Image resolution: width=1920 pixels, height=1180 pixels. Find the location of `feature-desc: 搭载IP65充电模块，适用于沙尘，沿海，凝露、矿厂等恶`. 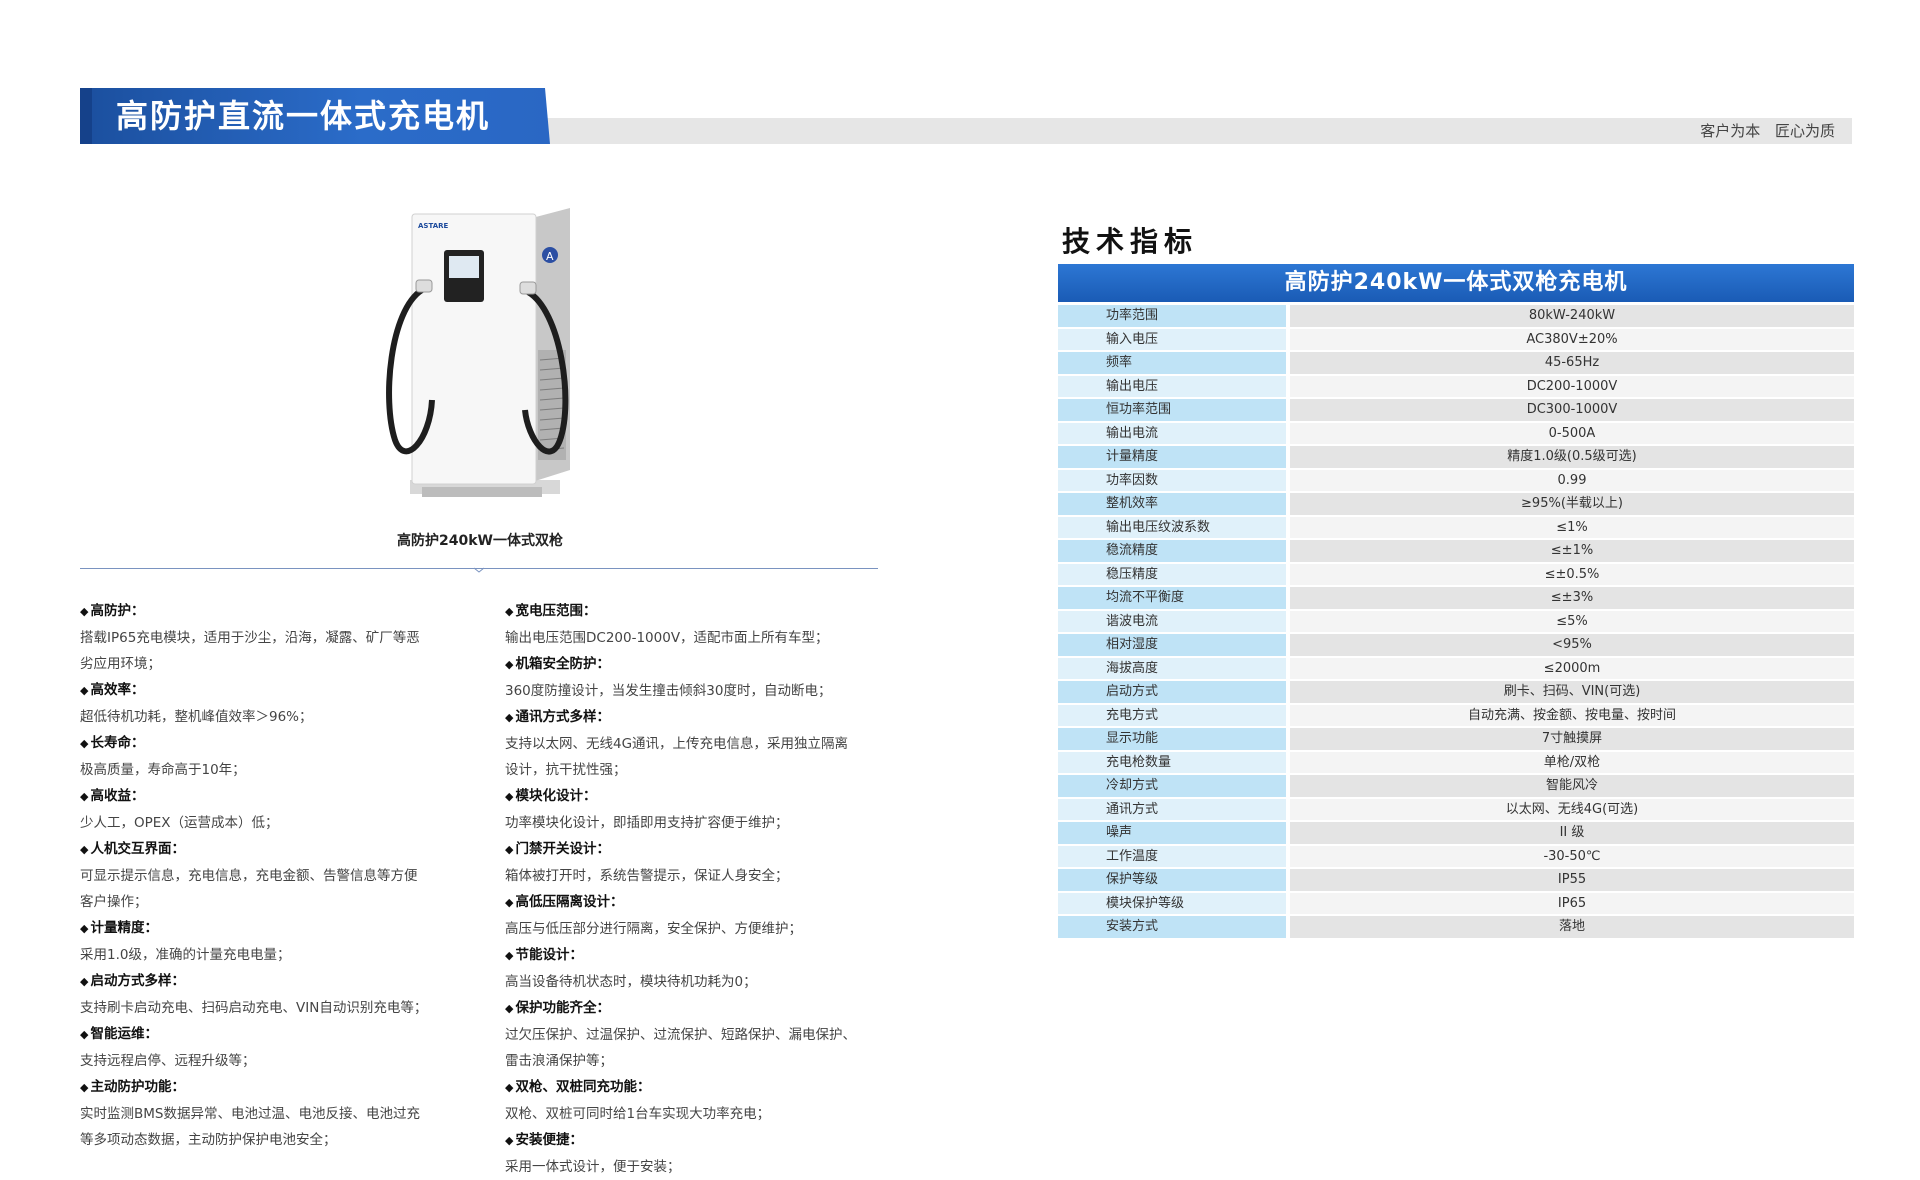

feature-desc: 搭载IP65充电模块，适用于沙尘，沿海，凝露、矿厂等恶 is located at coordinates (250, 638).